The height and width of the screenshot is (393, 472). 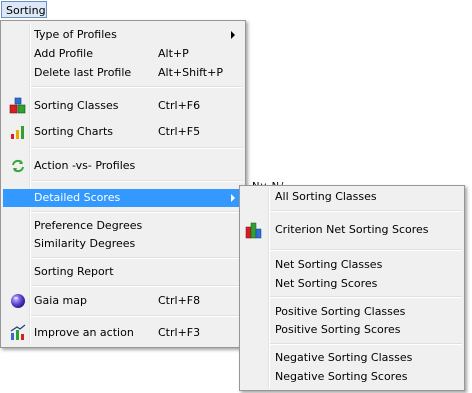 What do you see at coordinates (84, 332) in the screenshot?
I see `menu-item-label: Improve an action` at bounding box center [84, 332].